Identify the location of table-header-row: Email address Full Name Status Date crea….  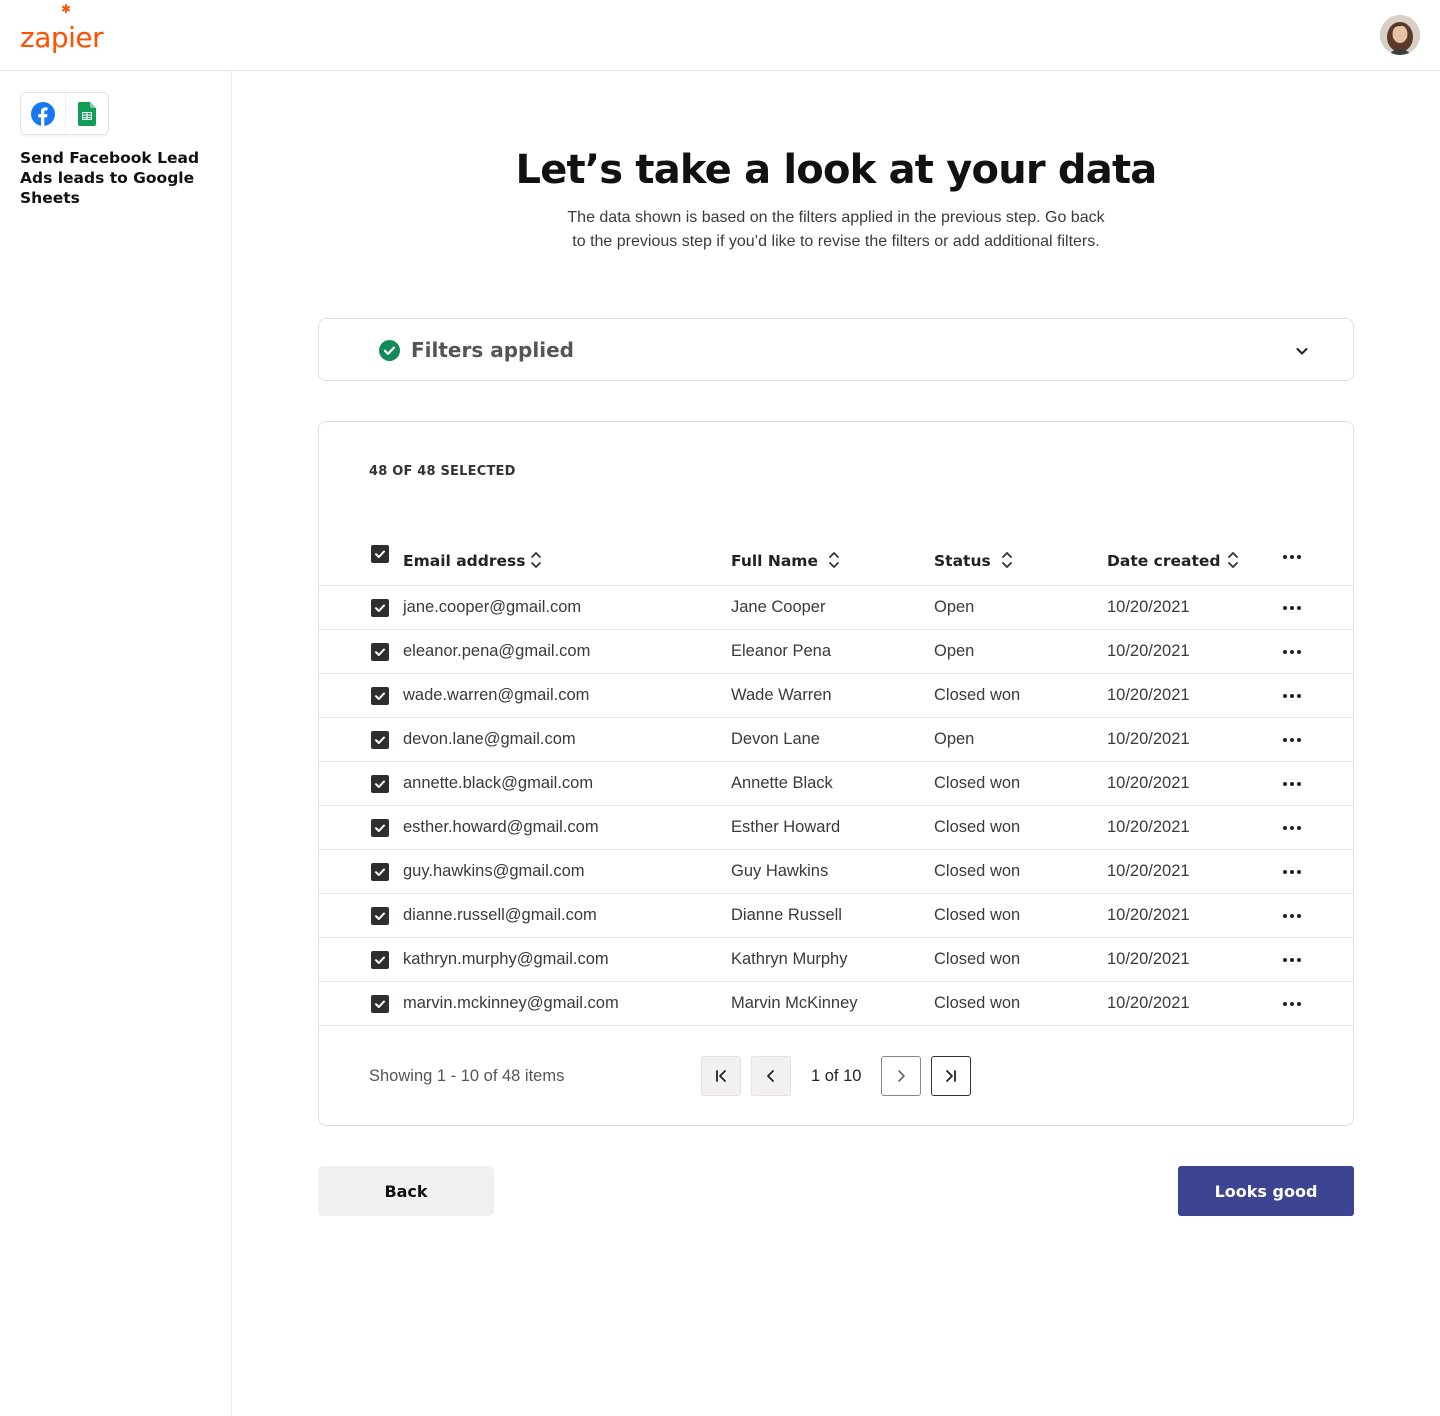
(836, 559).